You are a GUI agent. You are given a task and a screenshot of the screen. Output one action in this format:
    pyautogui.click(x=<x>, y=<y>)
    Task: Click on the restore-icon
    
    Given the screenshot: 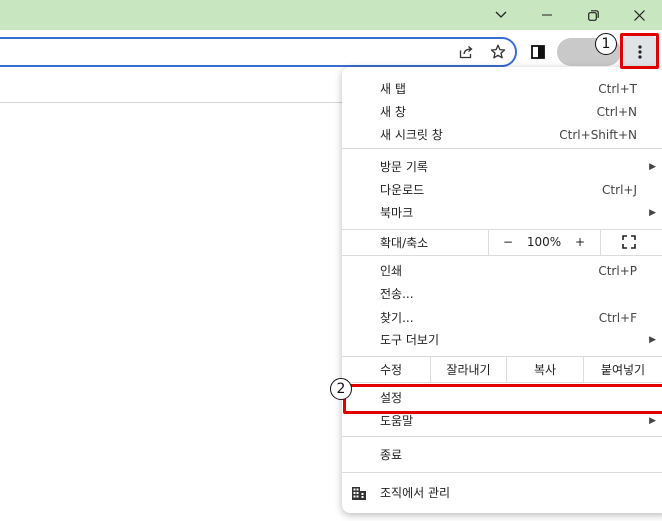 What is the action you would take?
    pyautogui.click(x=593, y=15)
    